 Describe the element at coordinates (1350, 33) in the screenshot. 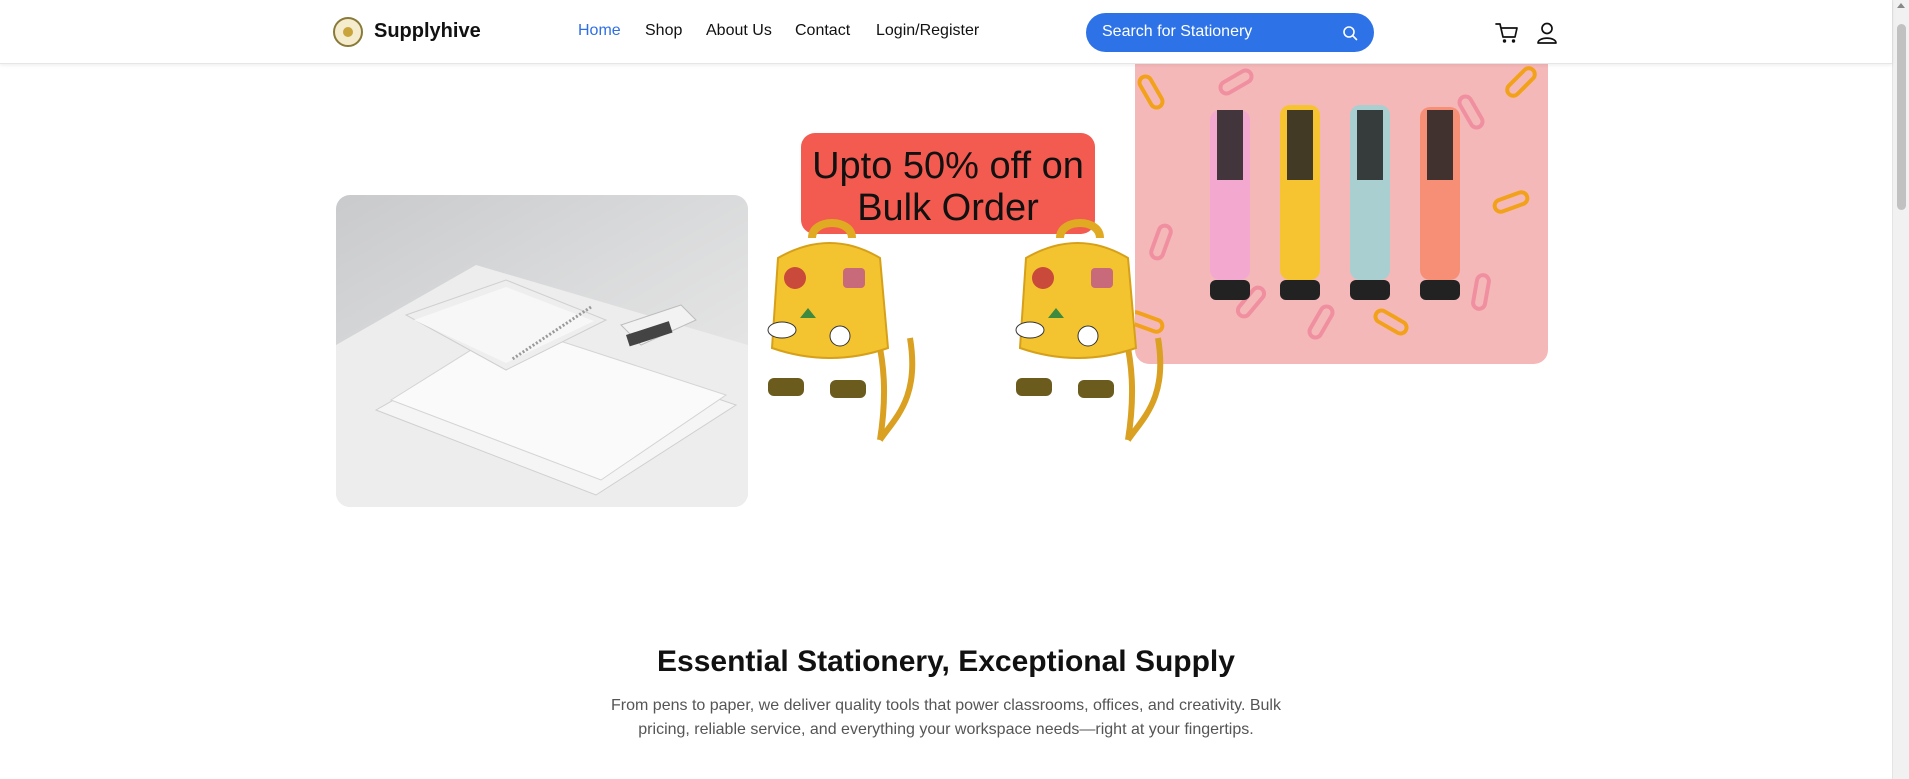

I see `search-icon` at that location.